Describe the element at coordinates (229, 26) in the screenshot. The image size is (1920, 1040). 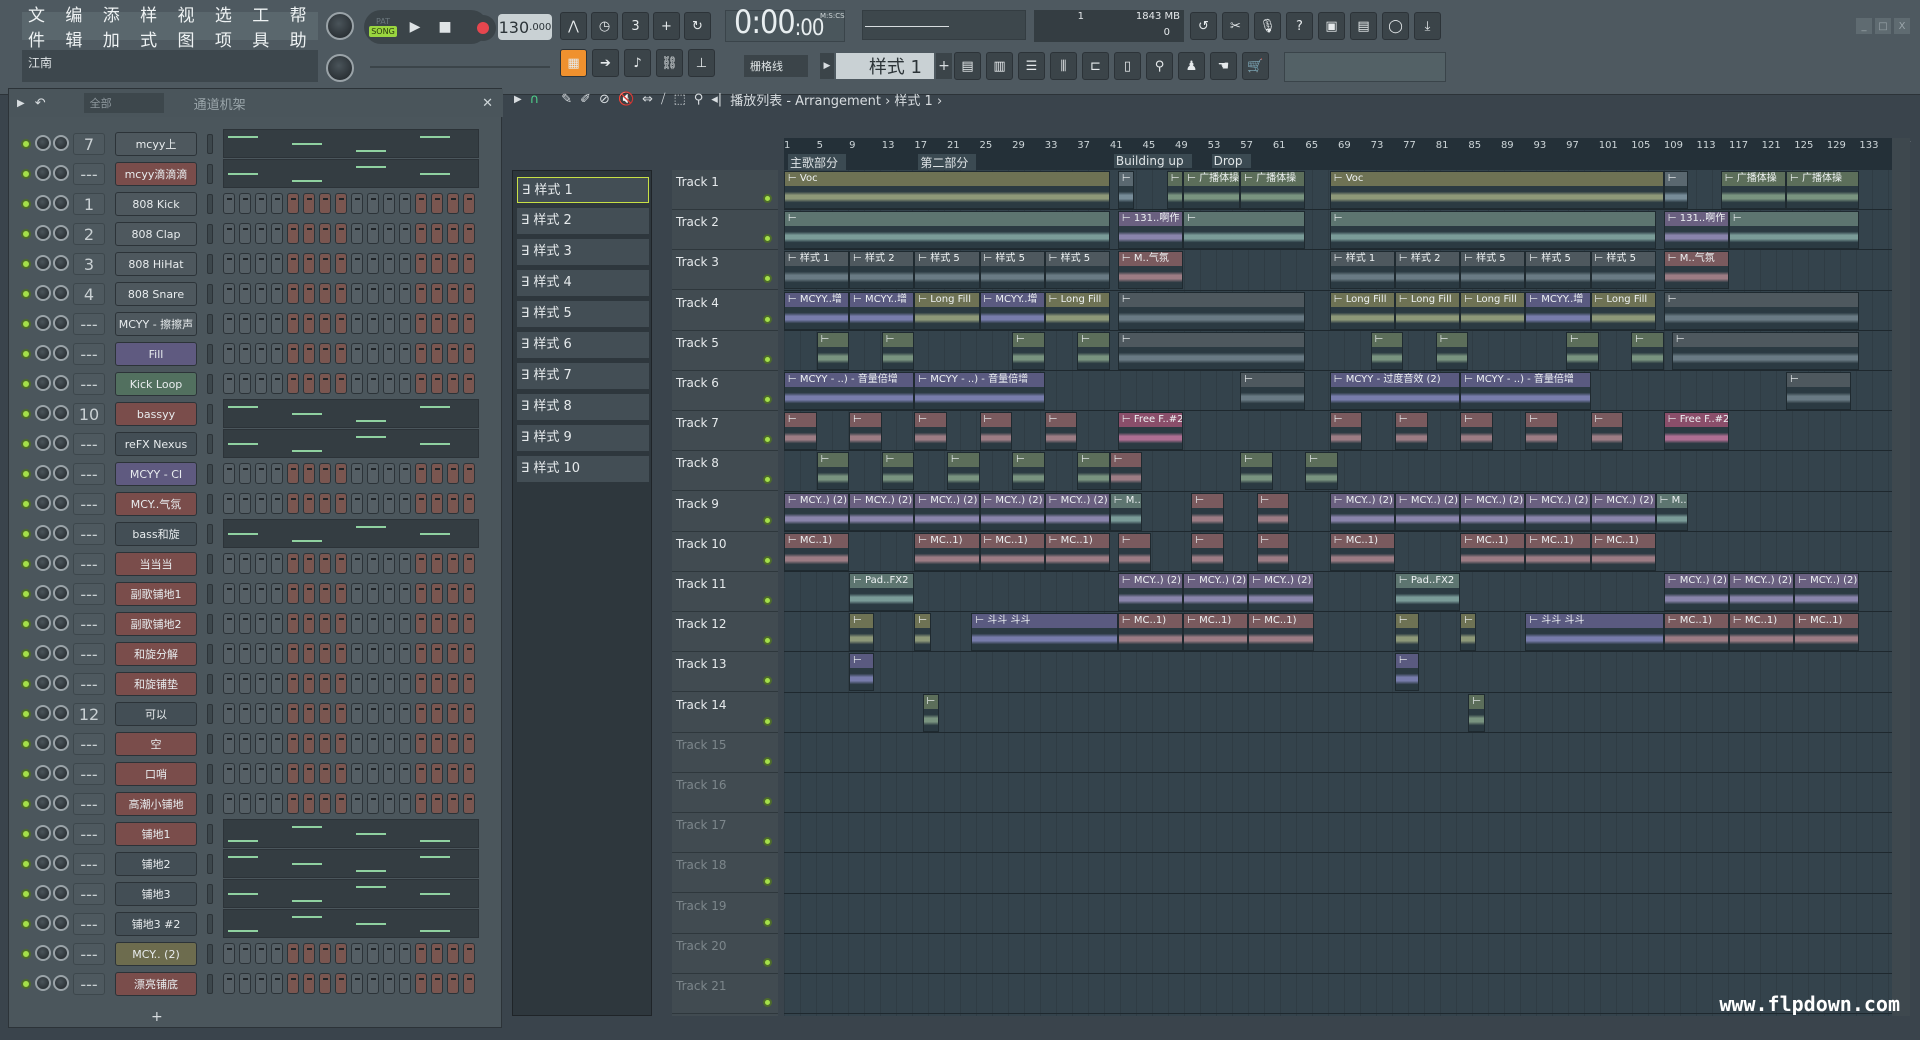
I see `menu-item-5: 选项` at that location.